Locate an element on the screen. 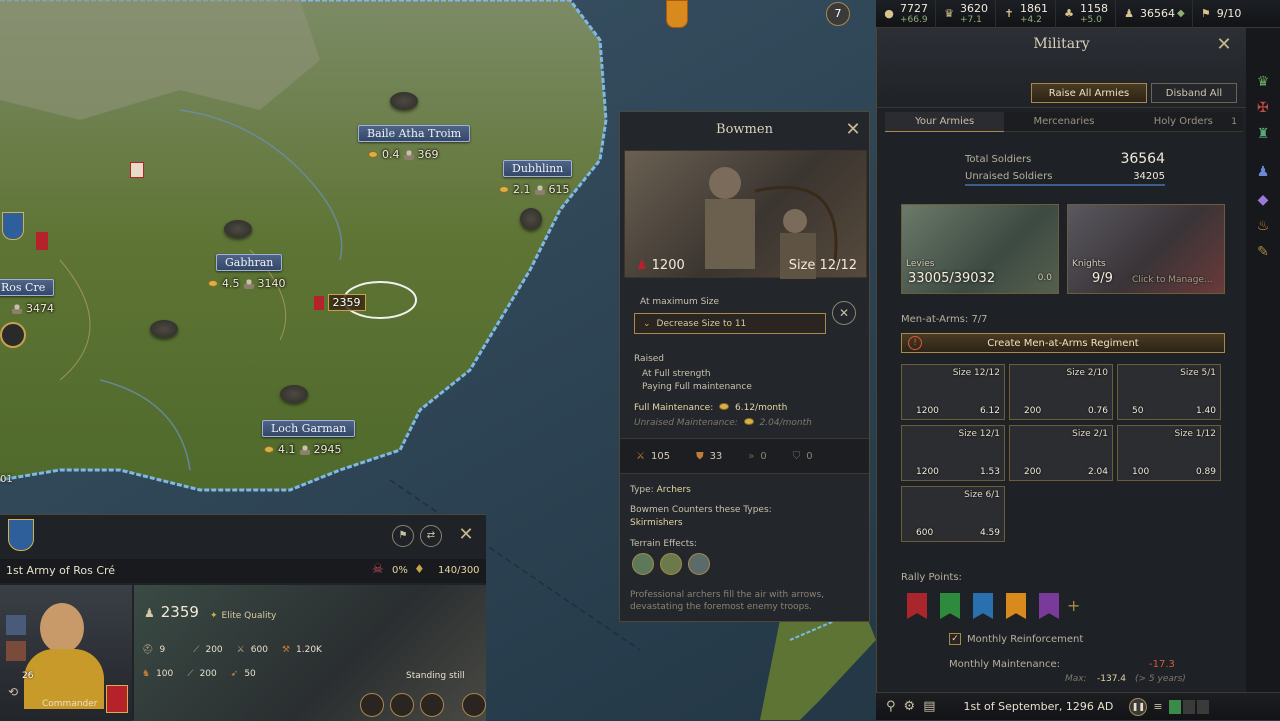 Image resolution: width=1280 pixels, height=721 pixels. men-at-arms-label: Men-at-Arms: 7/7 is located at coordinates (944, 319).